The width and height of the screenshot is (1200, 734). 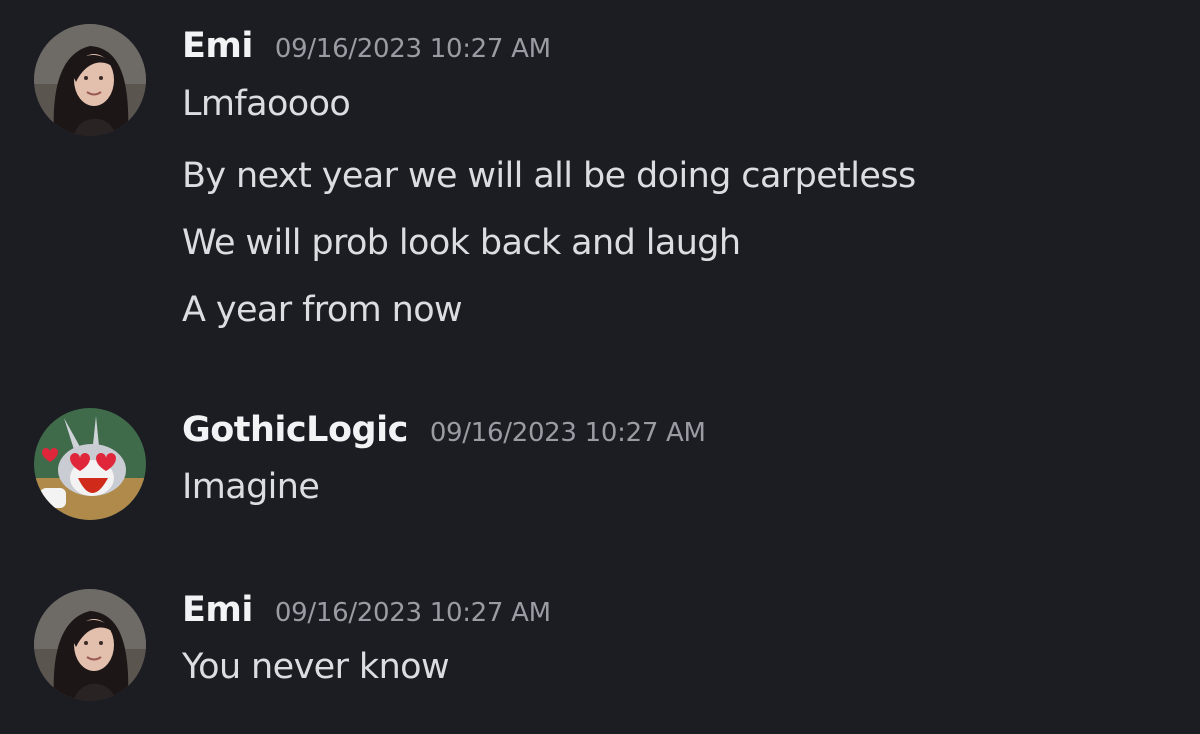 I want to click on message-text: Imagine, so click(x=251, y=487).